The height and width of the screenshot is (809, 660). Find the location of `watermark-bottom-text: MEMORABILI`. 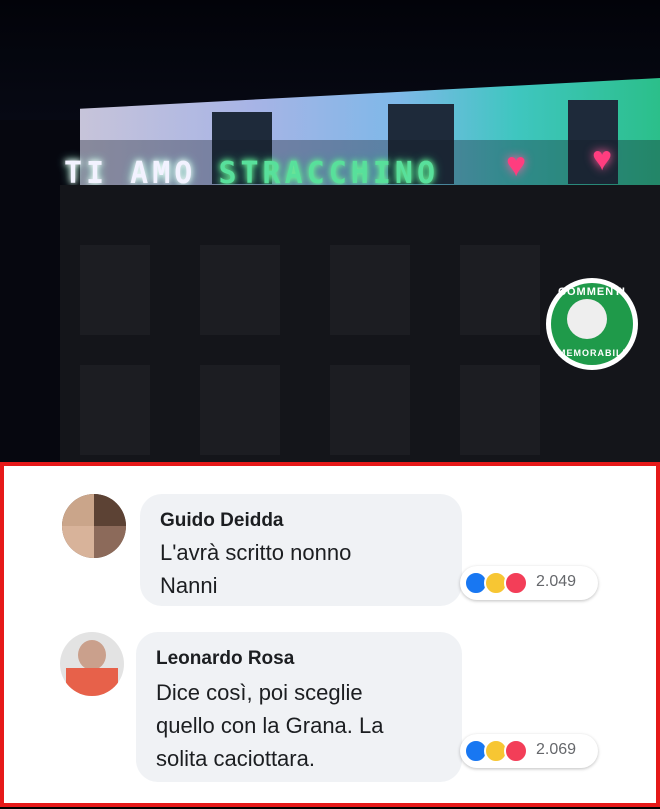

watermark-bottom-text: MEMORABILI is located at coordinates (592, 353).